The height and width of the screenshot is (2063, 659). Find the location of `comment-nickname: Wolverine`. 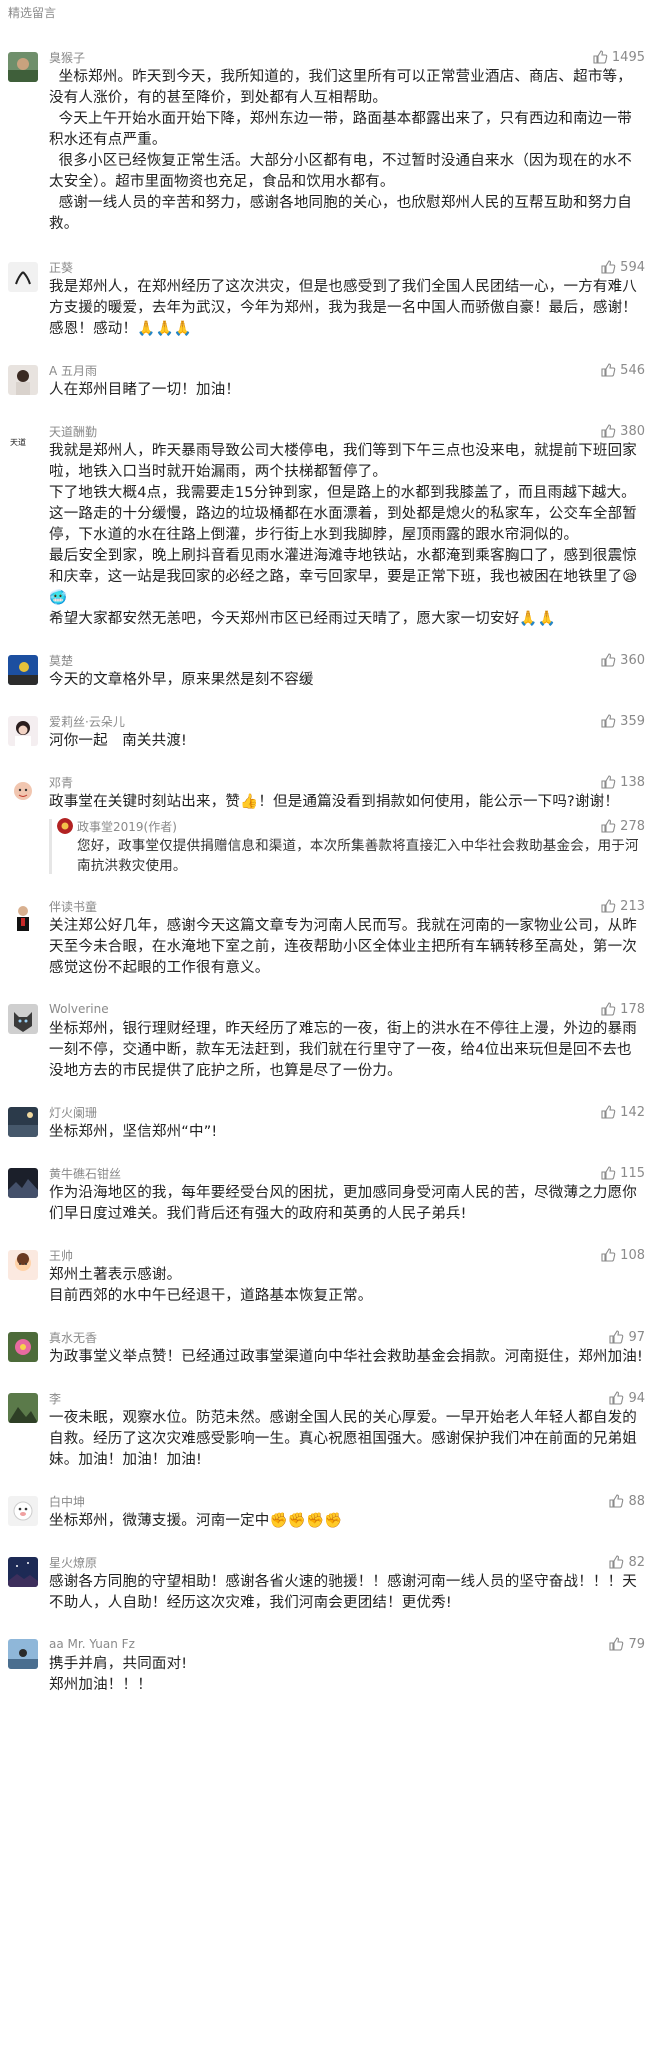

comment-nickname: Wolverine is located at coordinates (79, 1009).